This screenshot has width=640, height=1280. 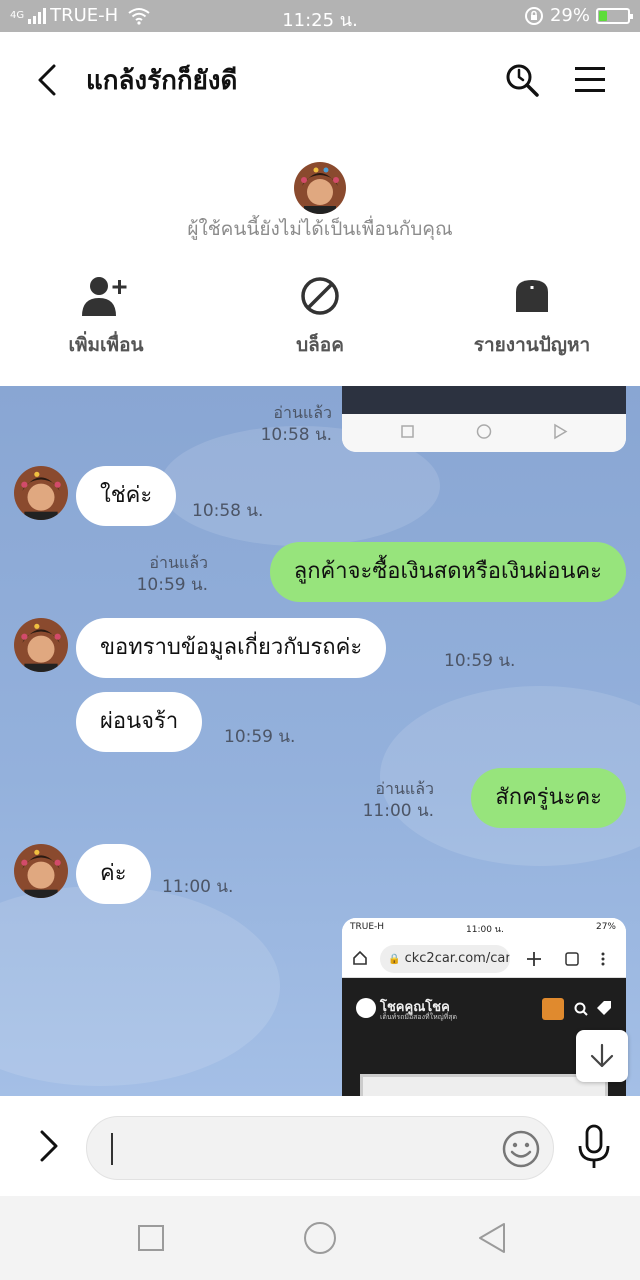 I want to click on screenshot-battery: 27%, so click(x=605, y=927).